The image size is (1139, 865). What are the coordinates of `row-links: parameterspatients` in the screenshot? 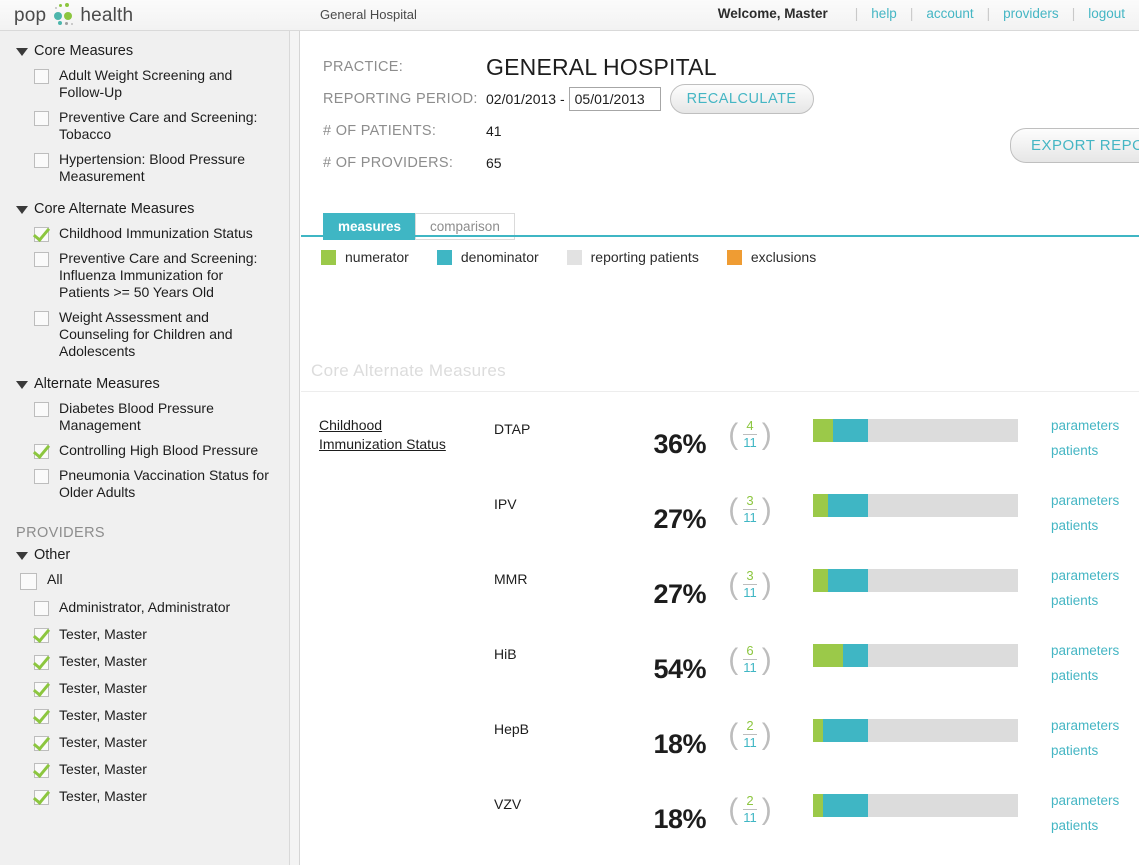 It's located at (1085, 813).